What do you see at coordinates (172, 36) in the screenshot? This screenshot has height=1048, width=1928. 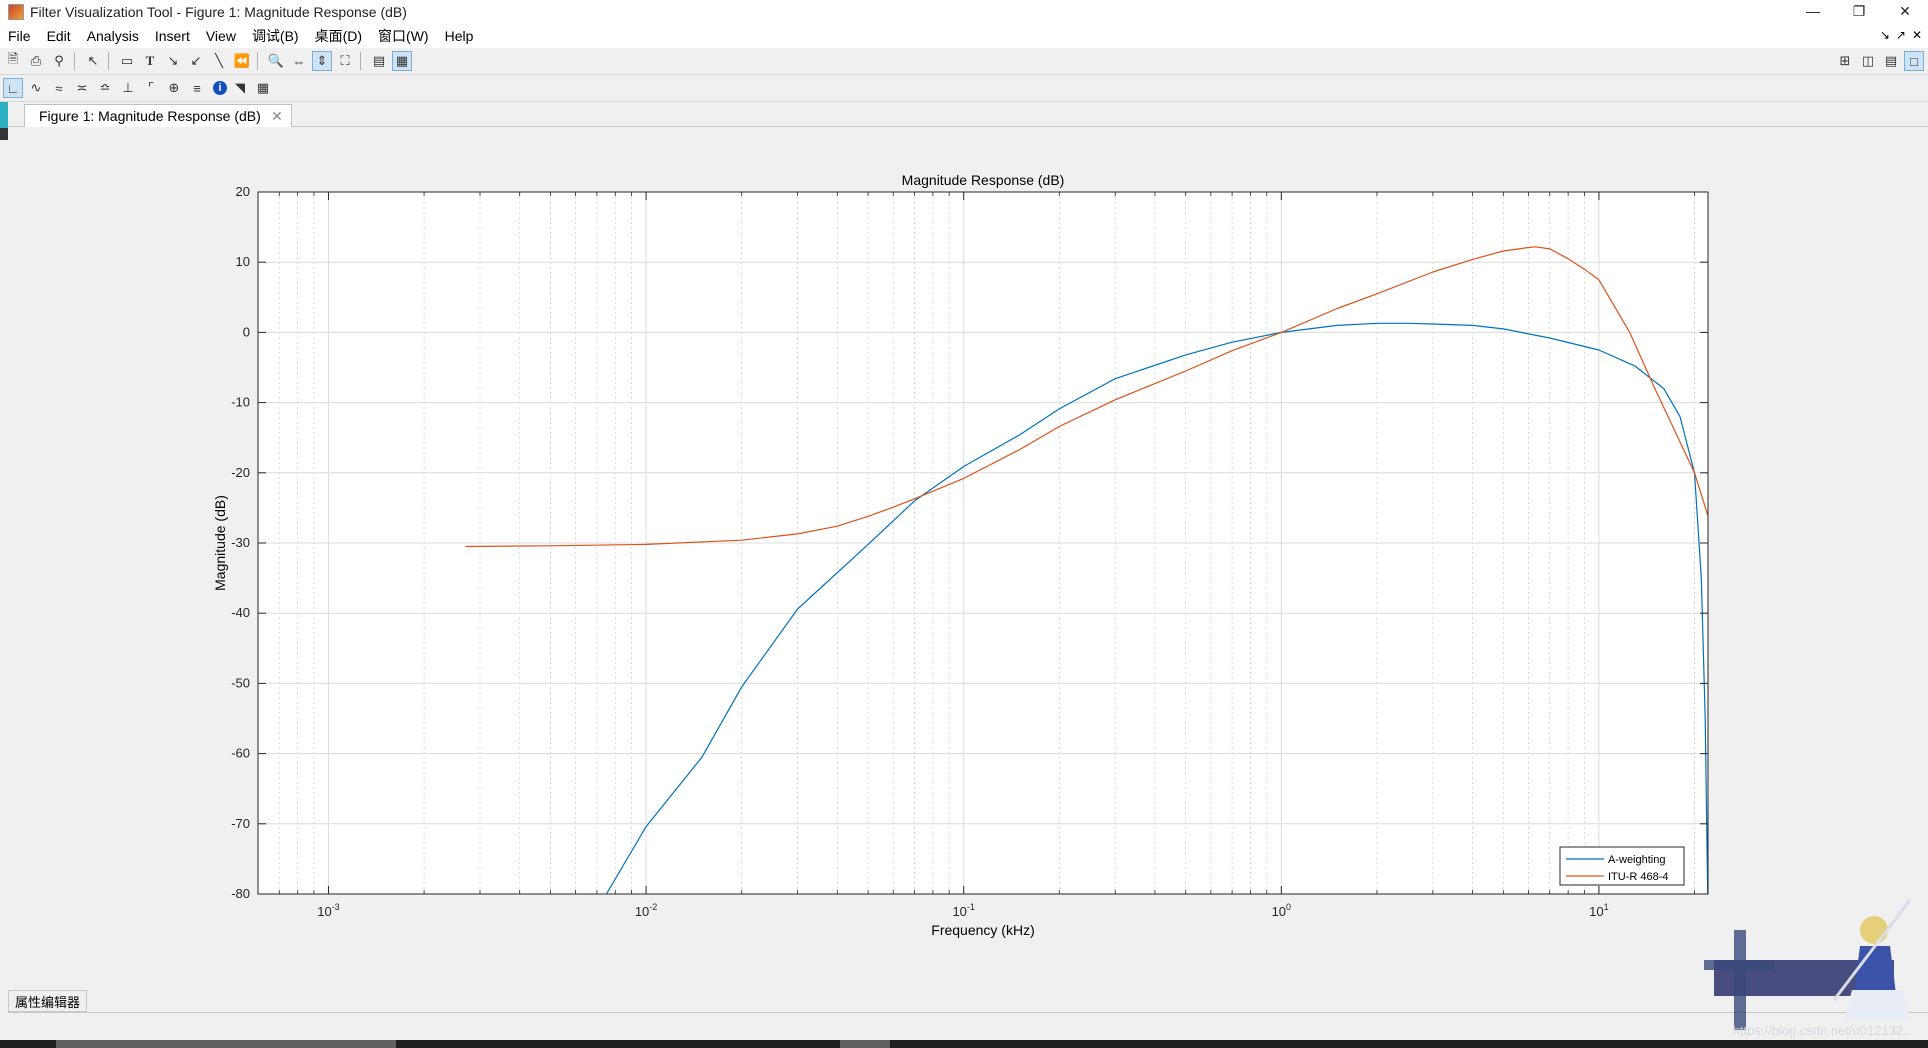 I see `menu-insert: Insert` at bounding box center [172, 36].